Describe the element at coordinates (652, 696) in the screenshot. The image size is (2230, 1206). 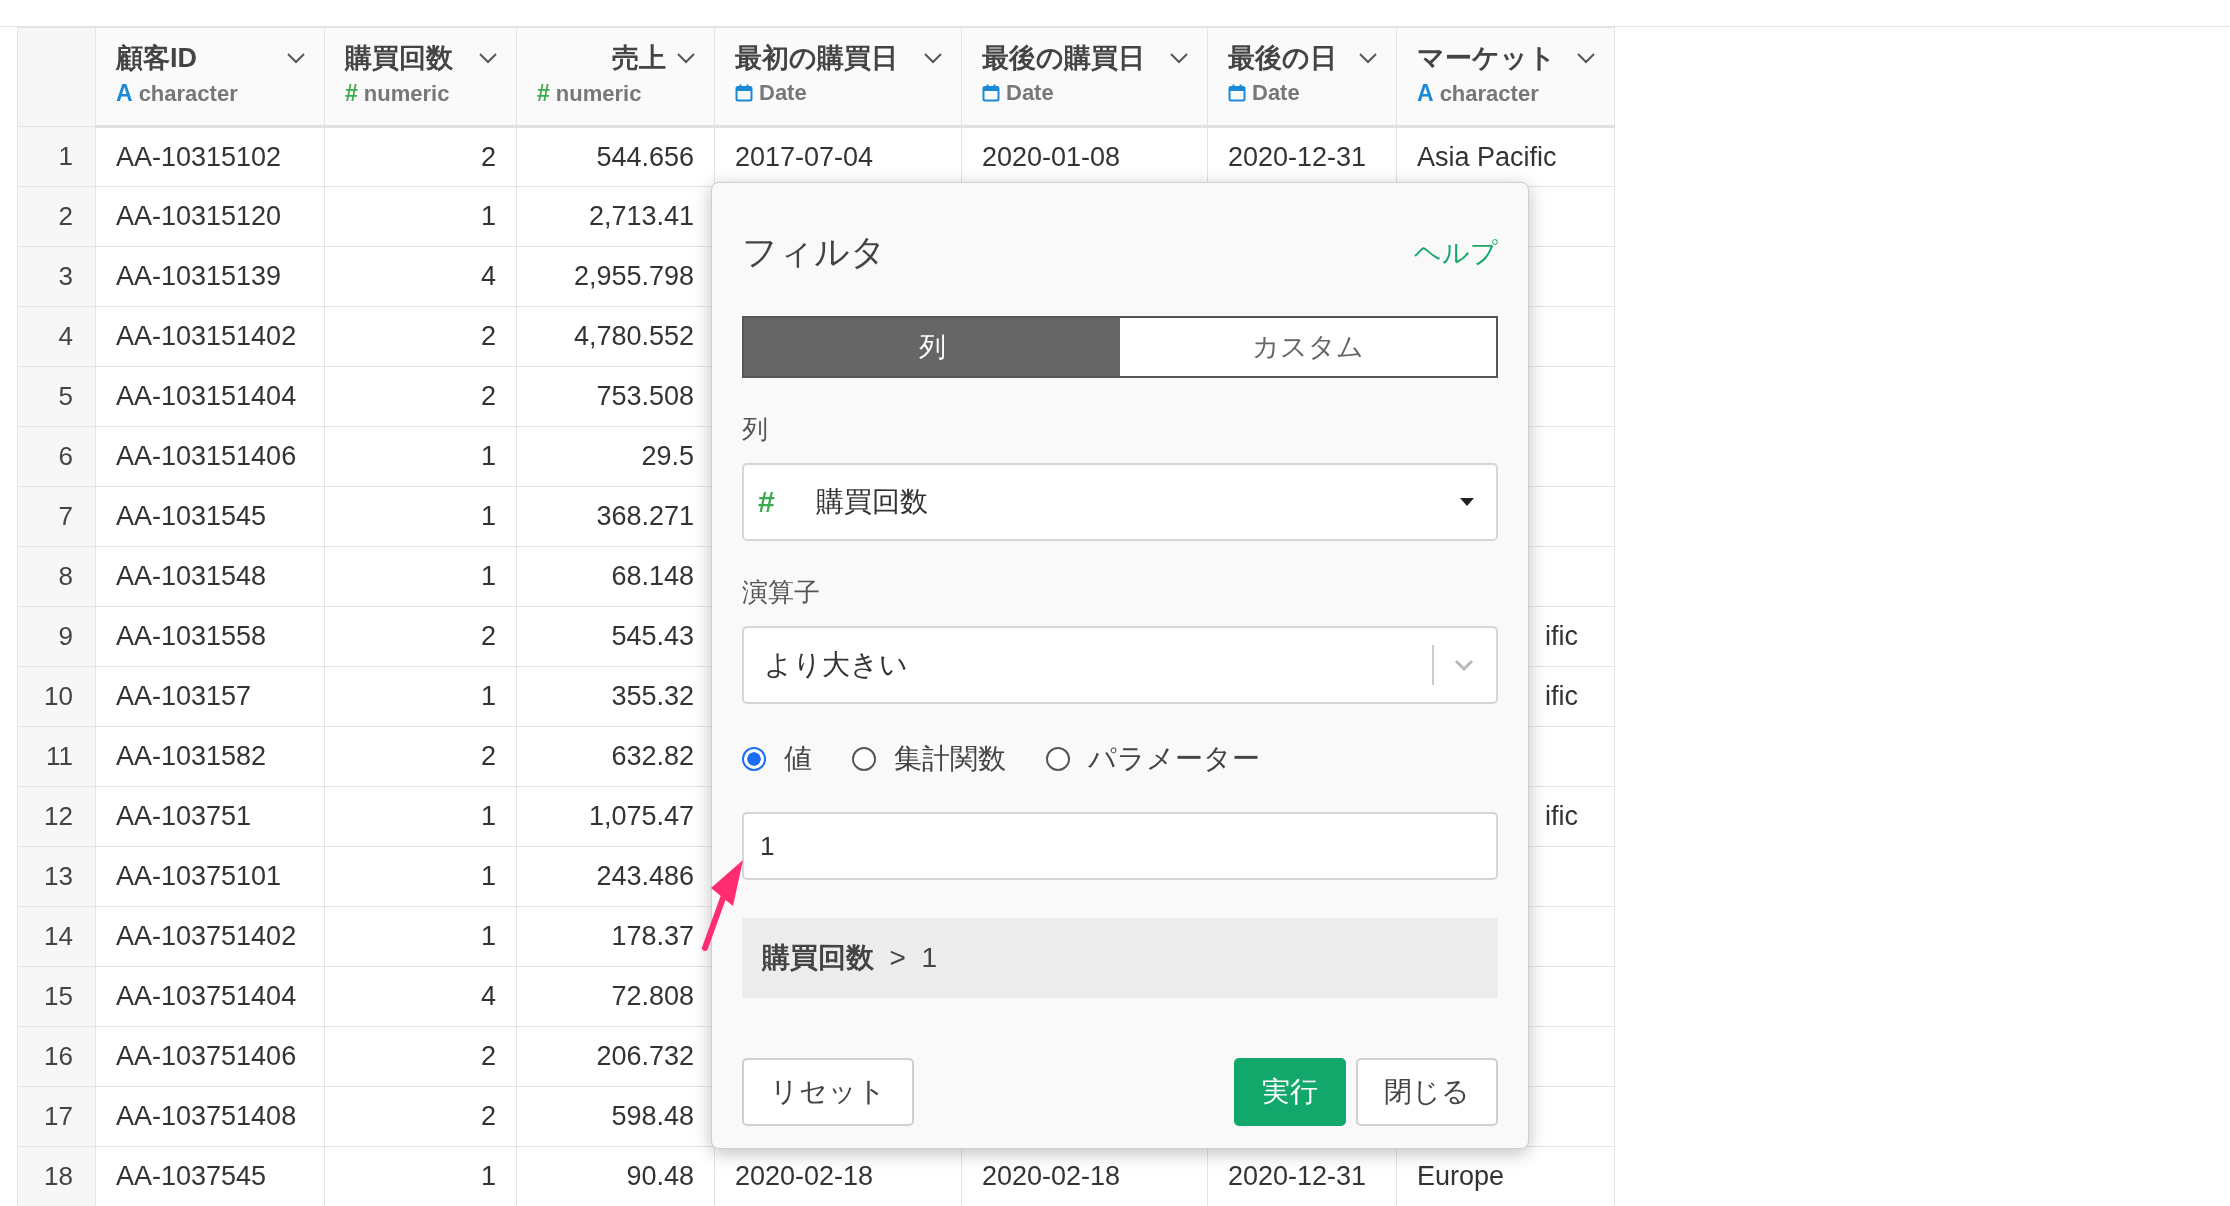
I see `table-cell: 355.32` at that location.